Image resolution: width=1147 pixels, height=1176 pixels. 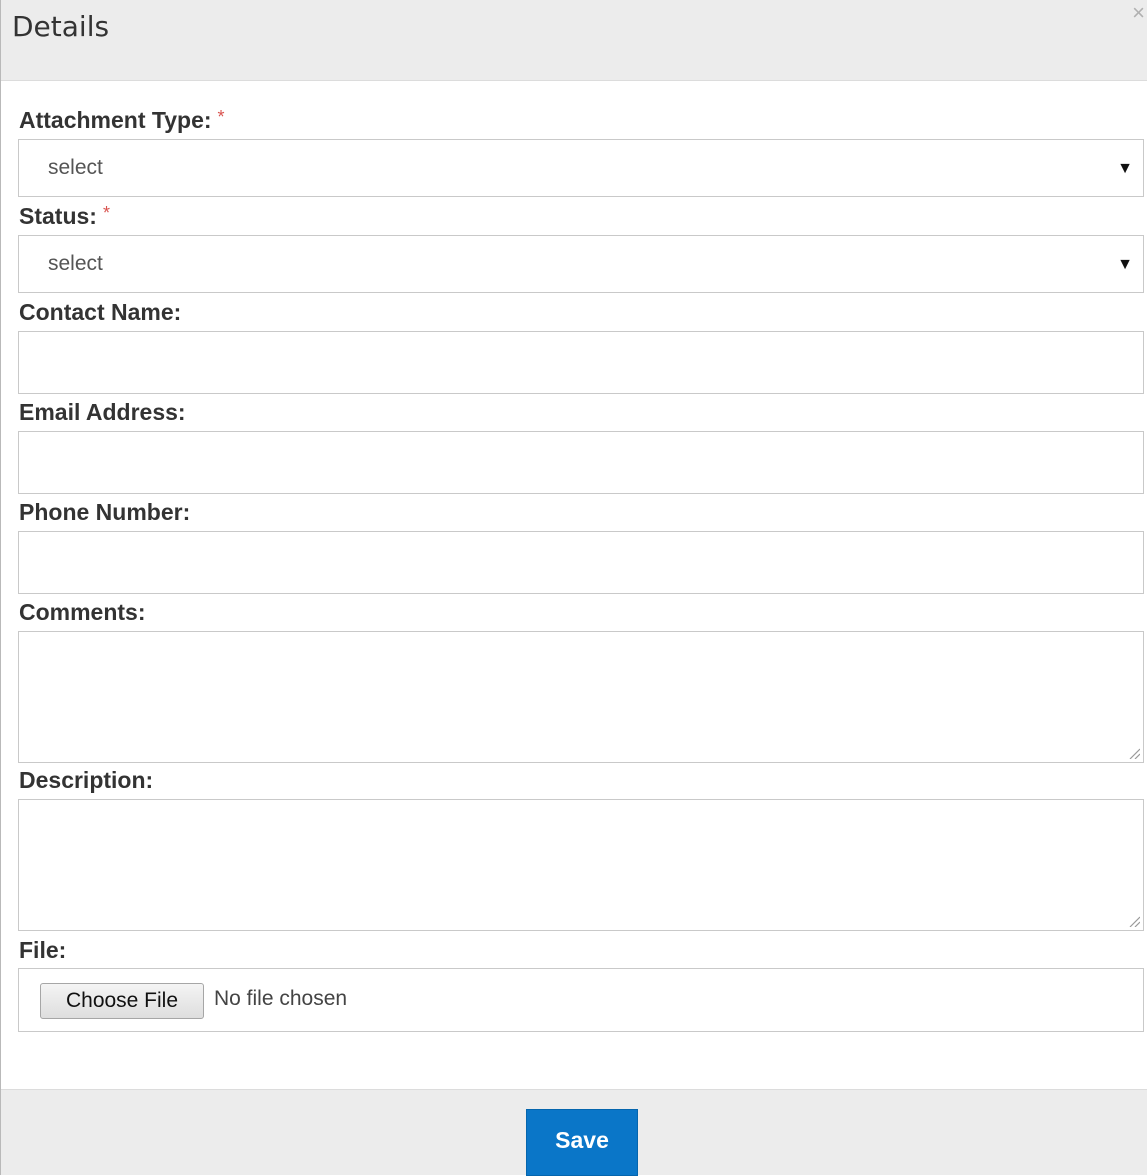 What do you see at coordinates (581, 264) in the screenshot?
I see `status-select: select ▼` at bounding box center [581, 264].